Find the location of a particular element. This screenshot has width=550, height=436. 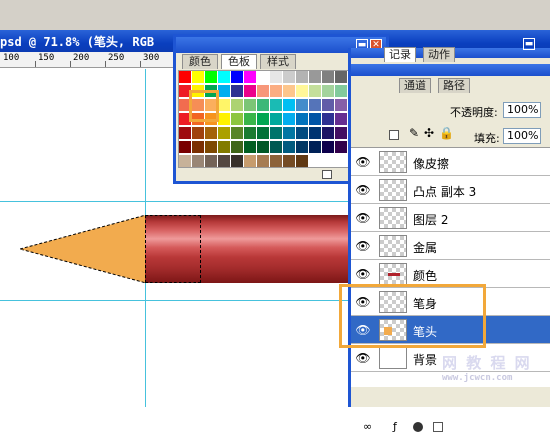

layer-row: 👁 像皮擦 is located at coordinates (450, 162).